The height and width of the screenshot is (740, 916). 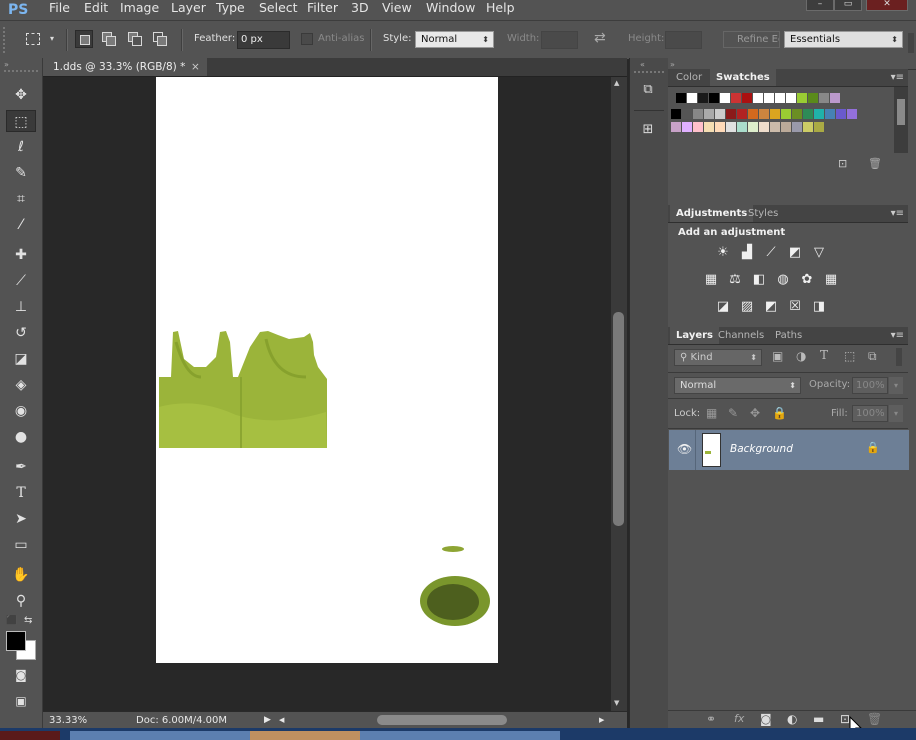 I want to click on hue-saturation-icon: ▦, so click(x=711, y=280).